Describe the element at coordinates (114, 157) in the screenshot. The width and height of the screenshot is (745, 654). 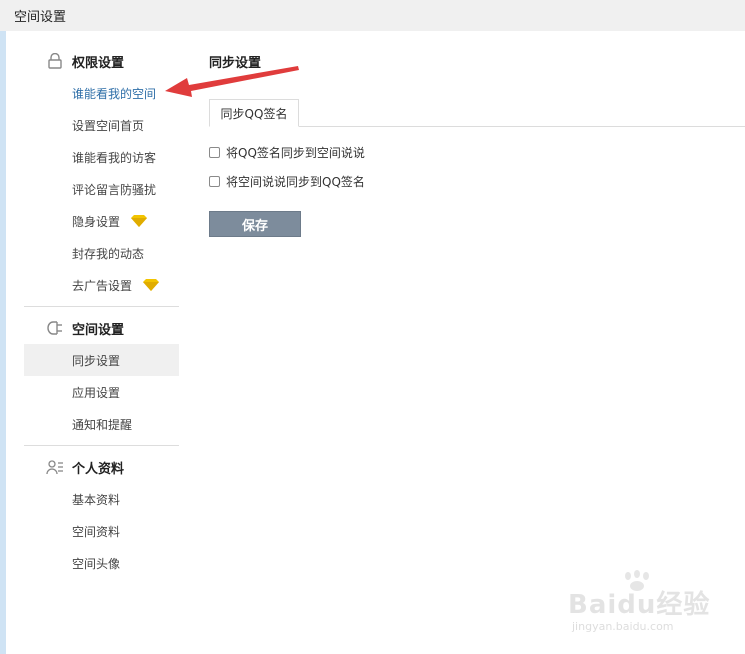
I see `sidebar-item-label: 谁能看我的访客` at that location.